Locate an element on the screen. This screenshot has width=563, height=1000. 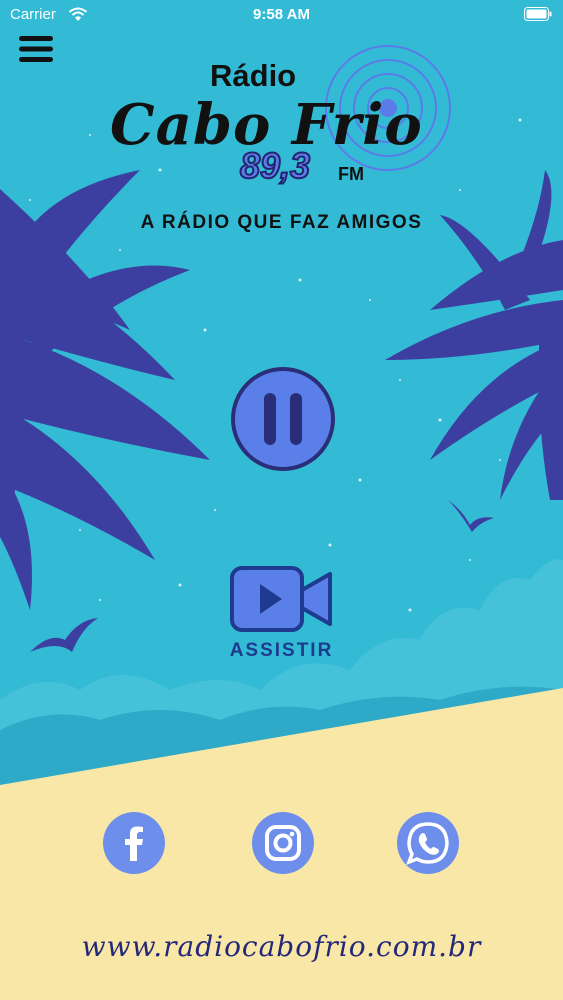
facebook-button is located at coordinates (134, 843).